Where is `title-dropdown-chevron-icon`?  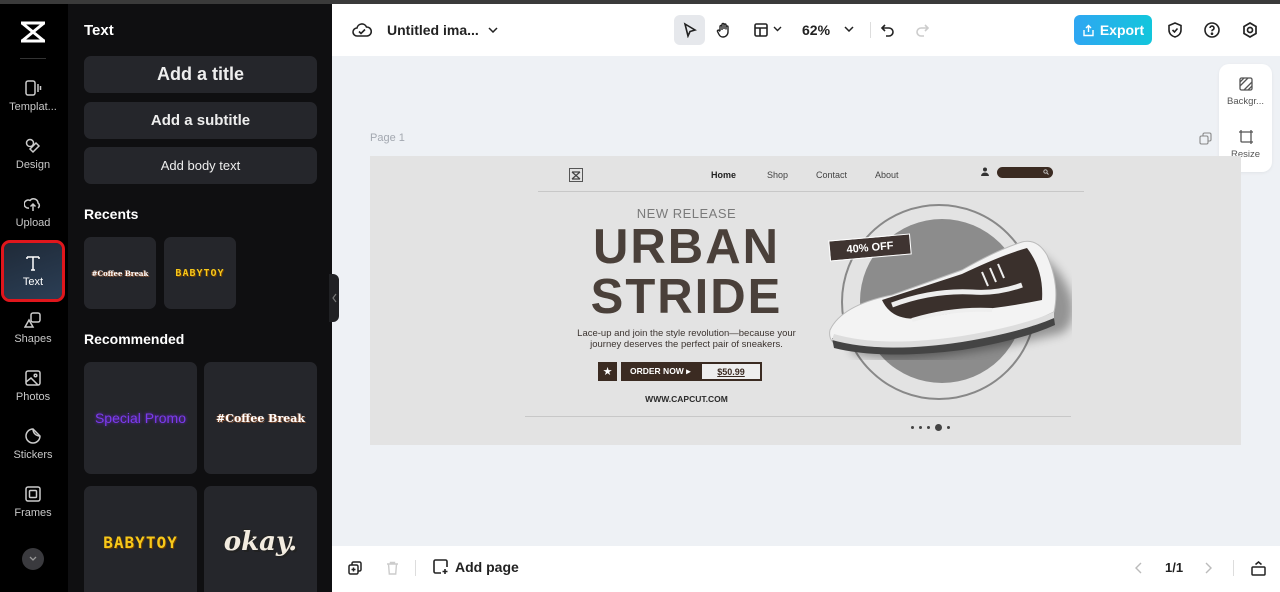
title-dropdown-chevron-icon is located at coordinates (493, 30).